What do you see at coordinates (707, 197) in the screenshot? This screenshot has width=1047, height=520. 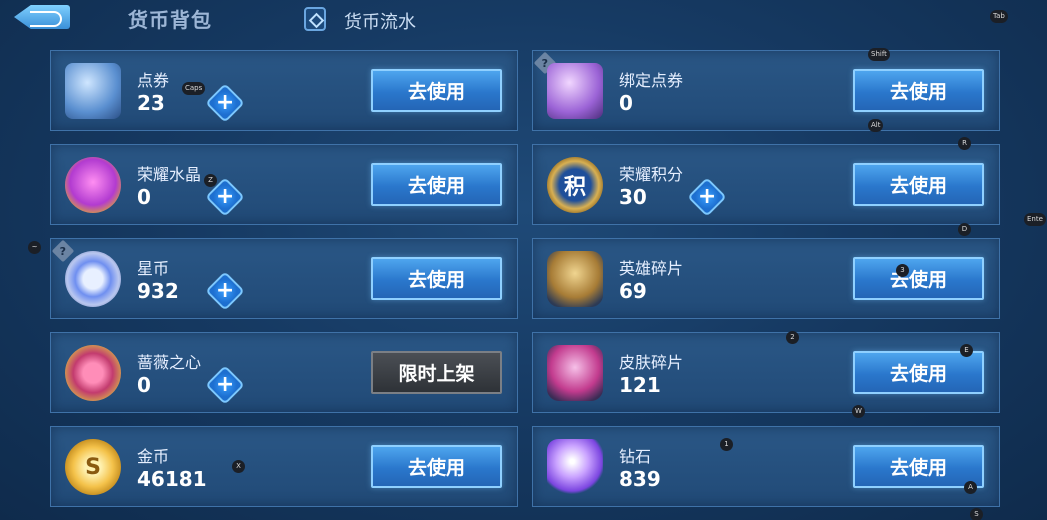 I see `add-glory-points-button: +` at bounding box center [707, 197].